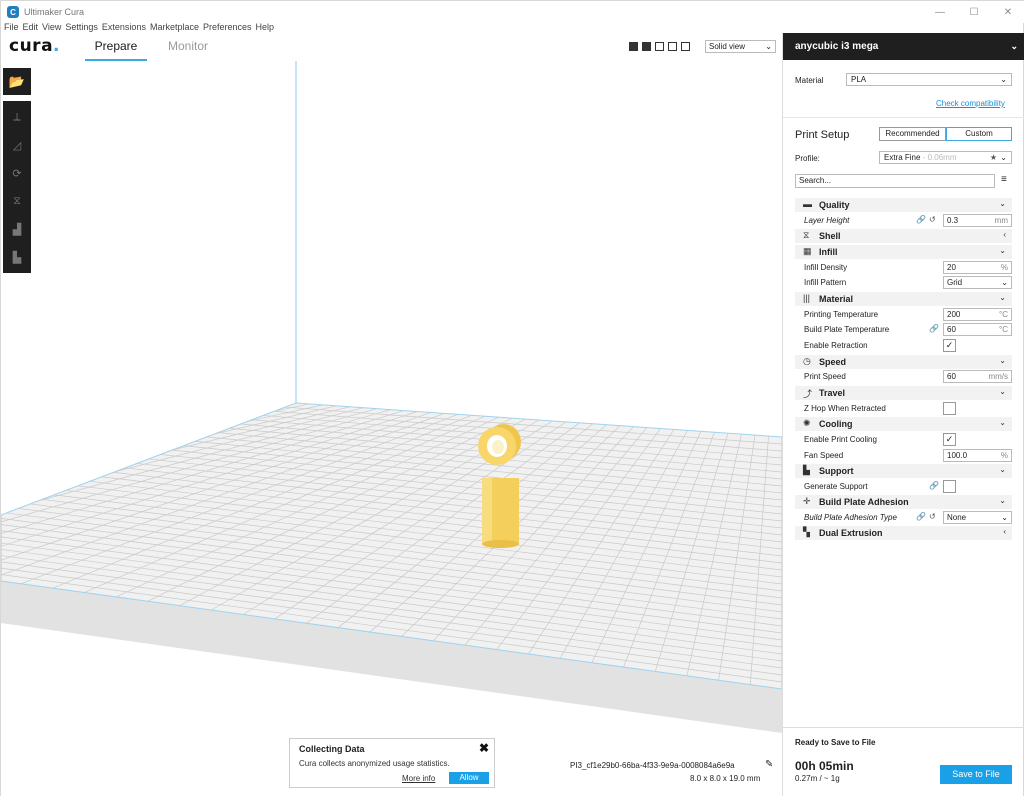 Image resolution: width=1024 pixels, height=796 pixels. Describe the element at coordinates (685, 46) in the screenshot. I see `view-right-icon` at that location.